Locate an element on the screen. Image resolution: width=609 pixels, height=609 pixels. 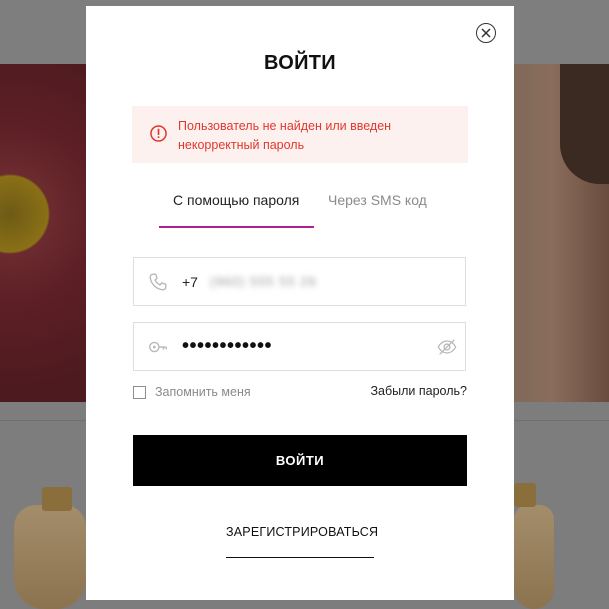
login-method-tabs: С помощью пароля Через SMS код is located at coordinates (309, 210).